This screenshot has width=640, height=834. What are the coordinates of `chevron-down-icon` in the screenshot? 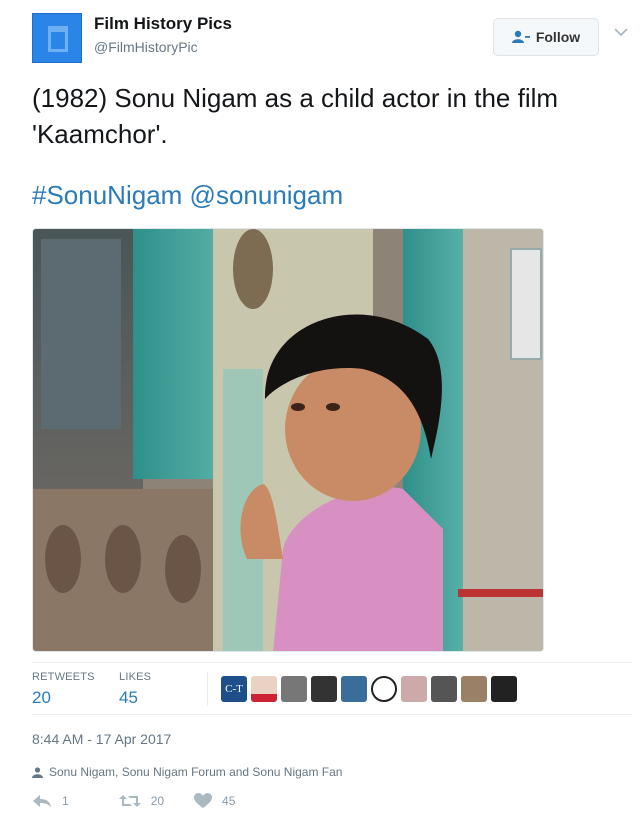 It's located at (621, 32).